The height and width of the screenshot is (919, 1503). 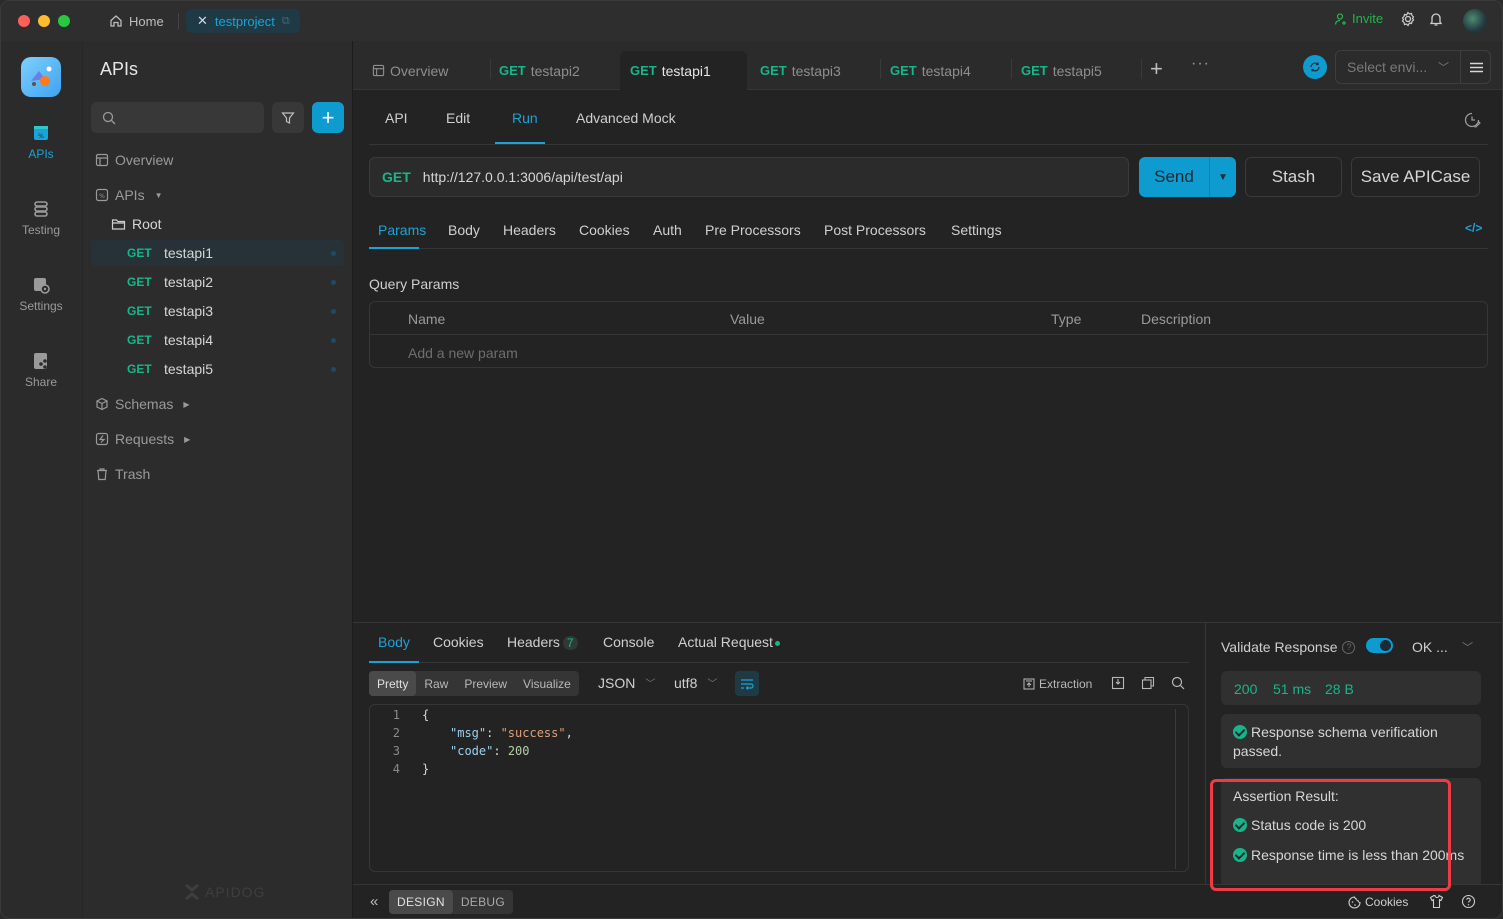 What do you see at coordinates (394, 642) in the screenshot?
I see `tab-response-body: Body` at bounding box center [394, 642].